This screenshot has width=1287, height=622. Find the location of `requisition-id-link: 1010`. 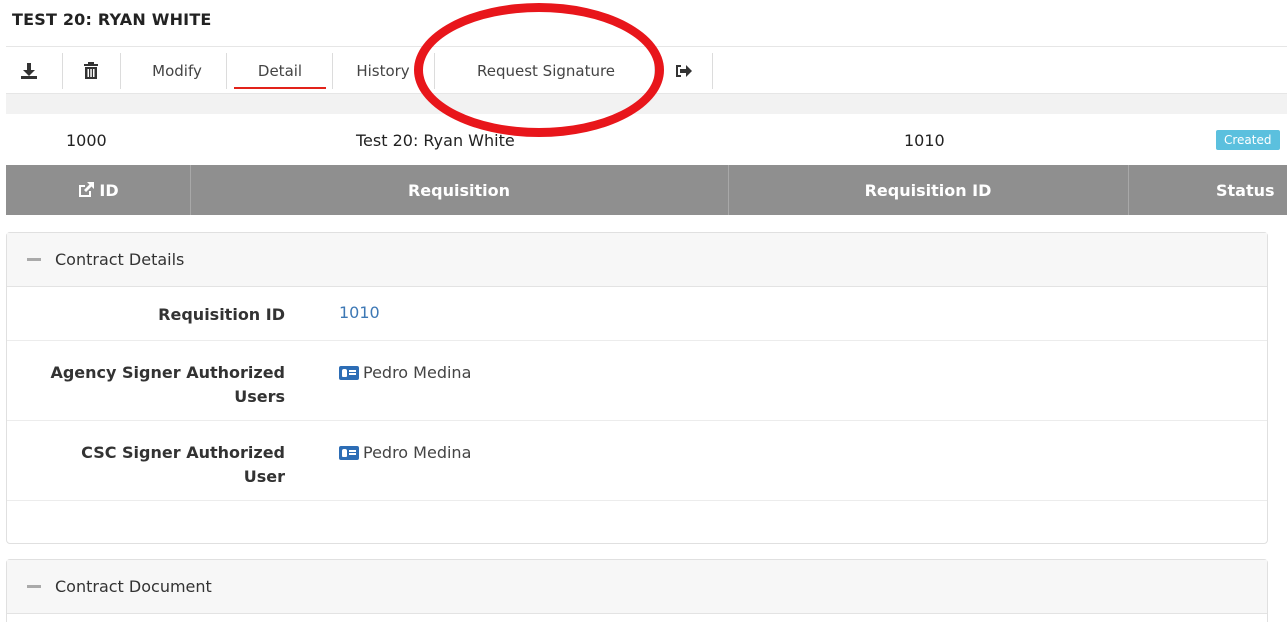

requisition-id-link: 1010 is located at coordinates (359, 312).